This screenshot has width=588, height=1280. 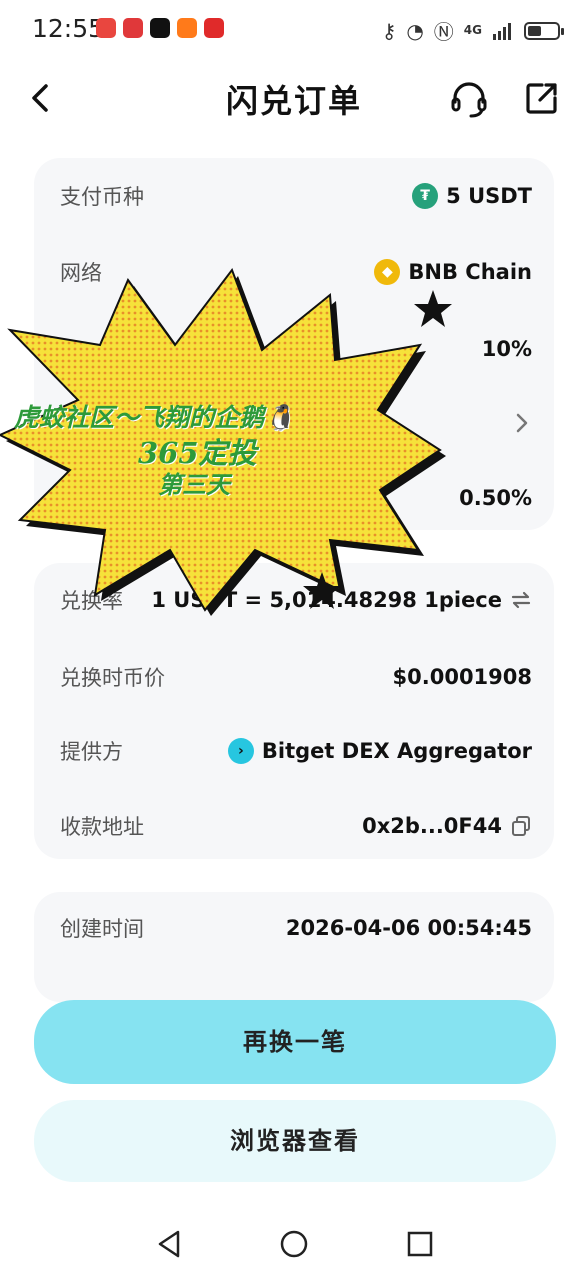 What do you see at coordinates (194, 484) in the screenshot?
I see `sticker-caption-line3: 第三天` at bounding box center [194, 484].